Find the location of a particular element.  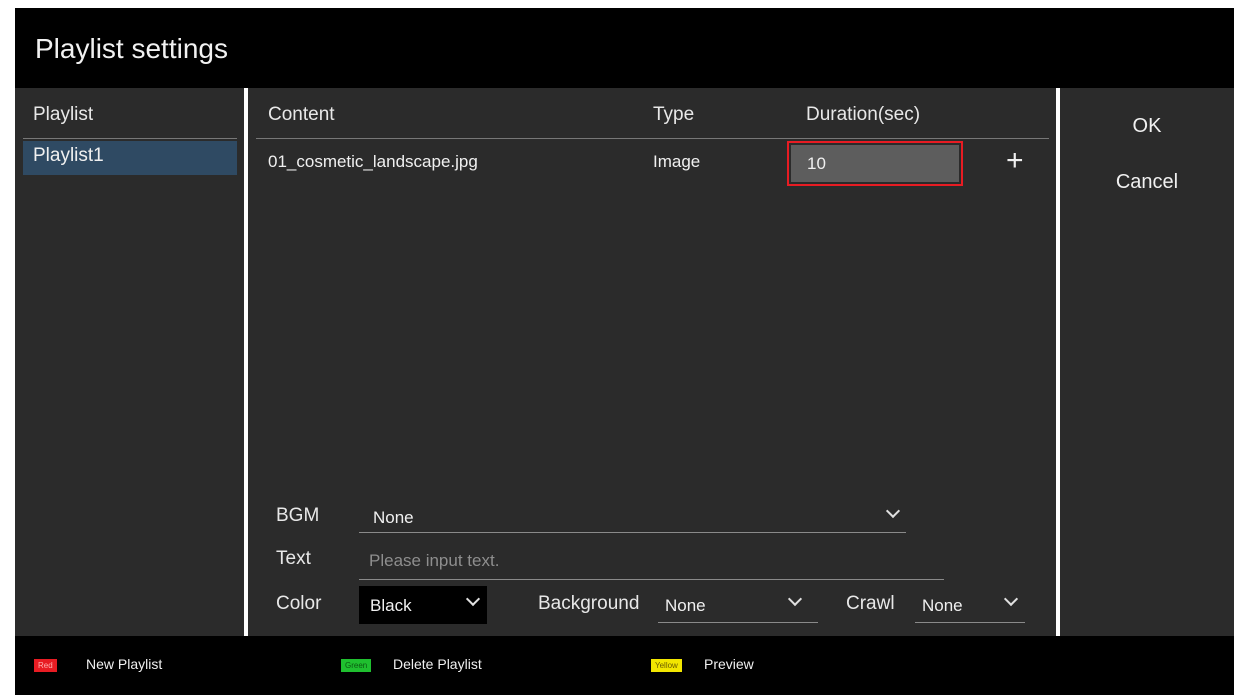

background-underline is located at coordinates (738, 622).